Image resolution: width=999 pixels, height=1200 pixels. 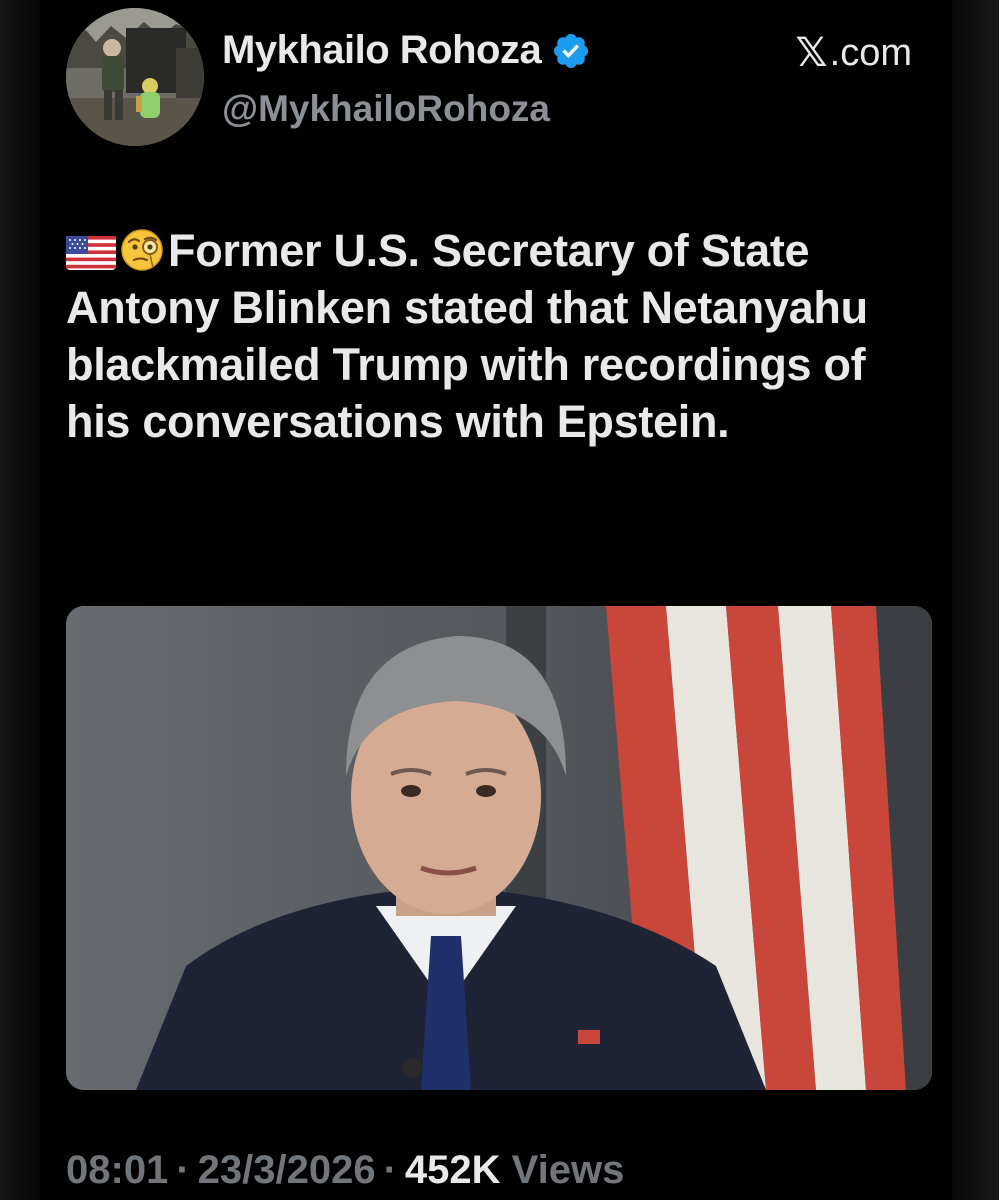 I want to click on avatar, so click(x=135, y=77).